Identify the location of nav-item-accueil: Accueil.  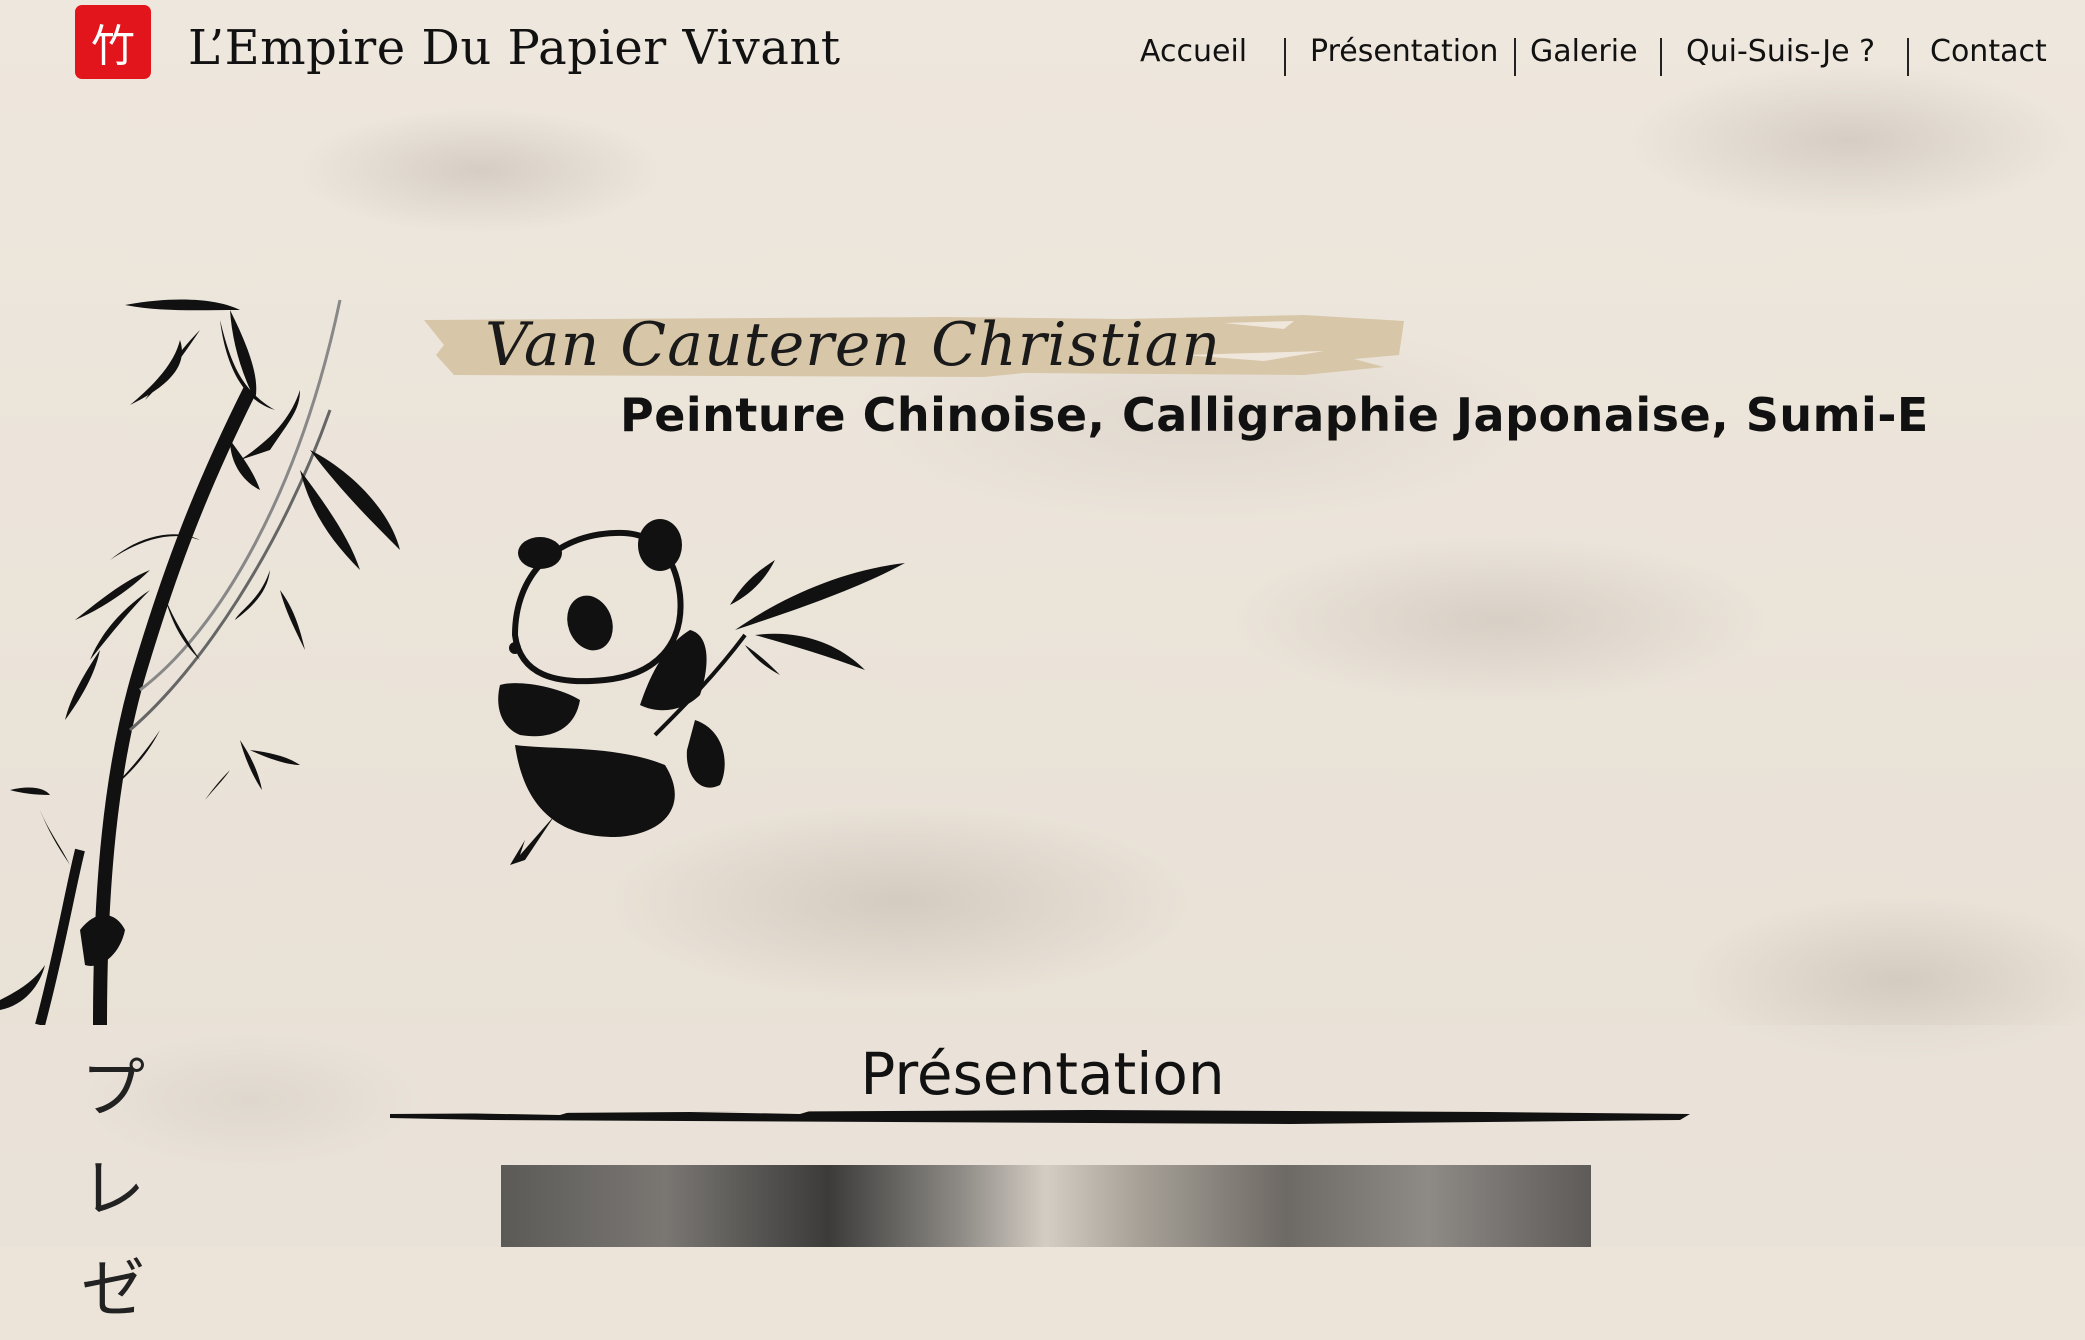
(1193, 51).